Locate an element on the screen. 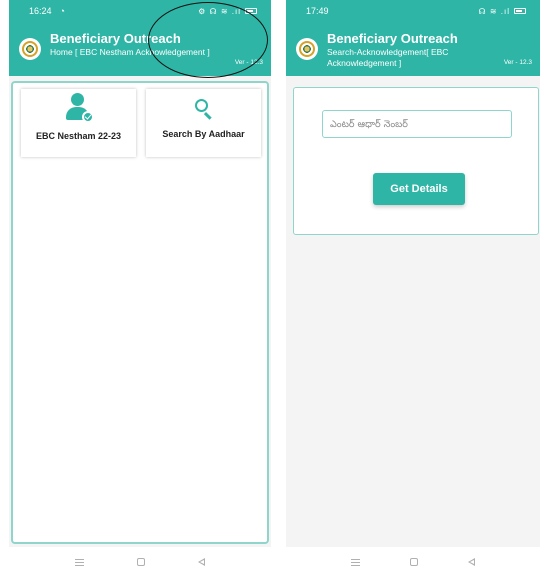 The height and width of the screenshot is (577, 540). tile-label: EBC Nestham 22-23 is located at coordinates (78, 136).